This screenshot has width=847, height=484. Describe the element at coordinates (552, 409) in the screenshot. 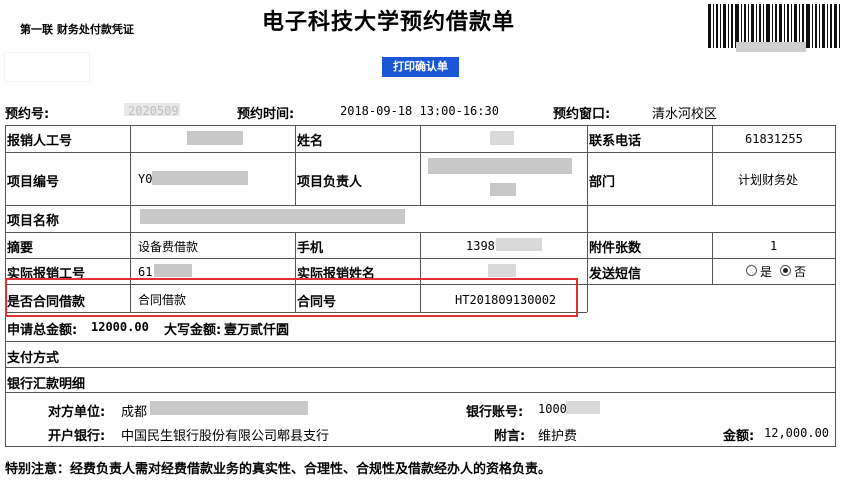

I see `bank-account-value: 1000` at that location.